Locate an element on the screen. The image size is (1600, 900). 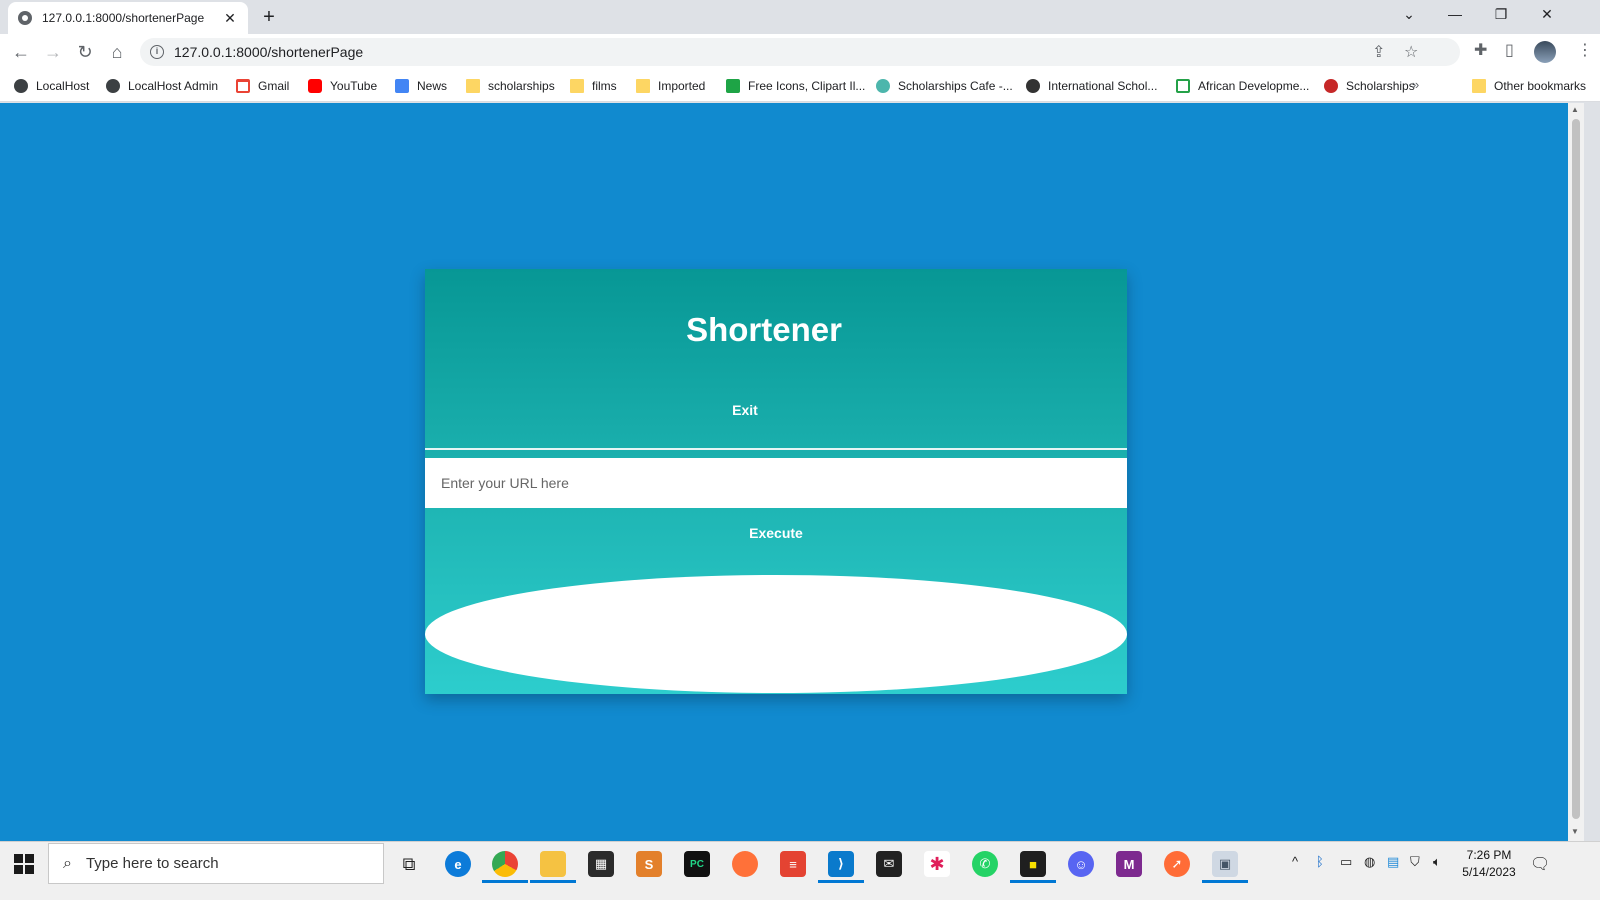
exit-button: Exit is located at coordinates (745, 410).